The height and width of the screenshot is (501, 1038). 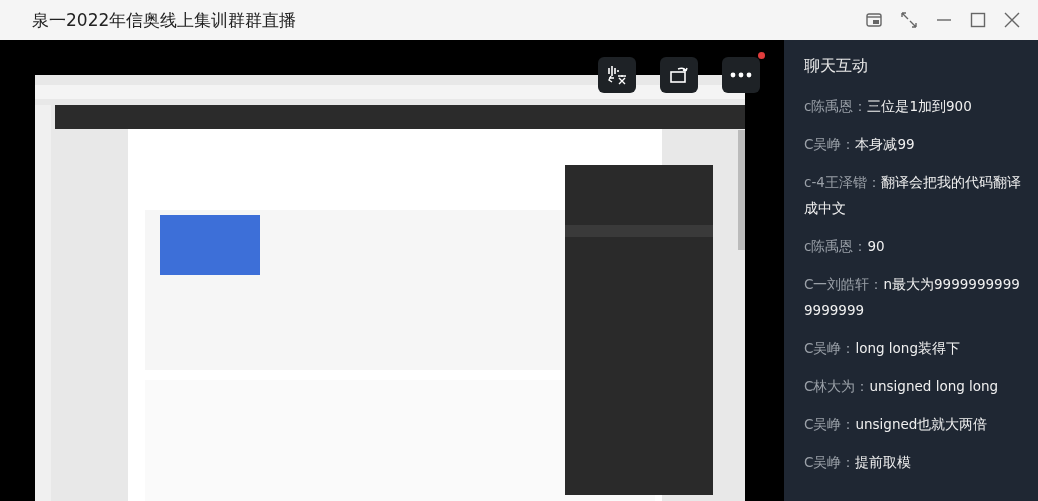 I want to click on fullscreen-icon, so click(x=909, y=20).